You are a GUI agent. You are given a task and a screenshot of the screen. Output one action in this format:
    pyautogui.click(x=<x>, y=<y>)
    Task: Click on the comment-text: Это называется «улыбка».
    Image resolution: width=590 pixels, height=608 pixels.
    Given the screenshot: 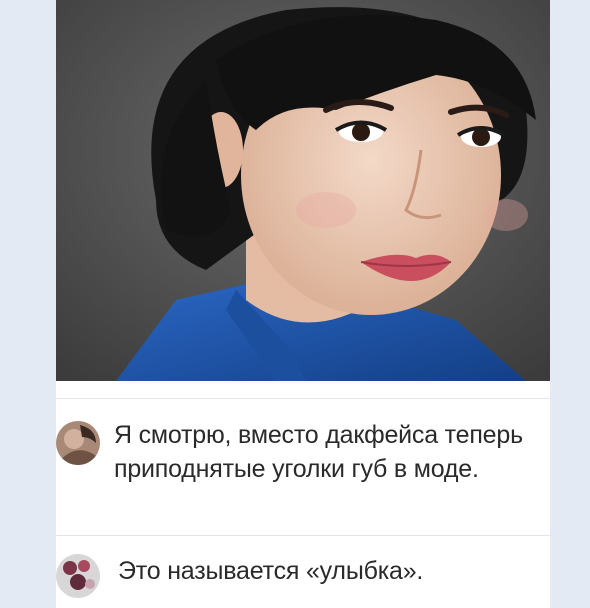 What is the action you would take?
    pyautogui.click(x=271, y=571)
    